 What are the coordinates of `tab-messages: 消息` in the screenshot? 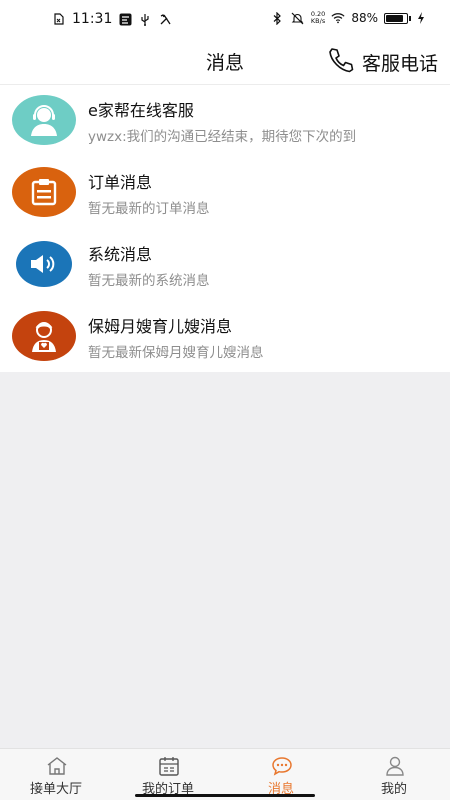 It's located at (281, 774).